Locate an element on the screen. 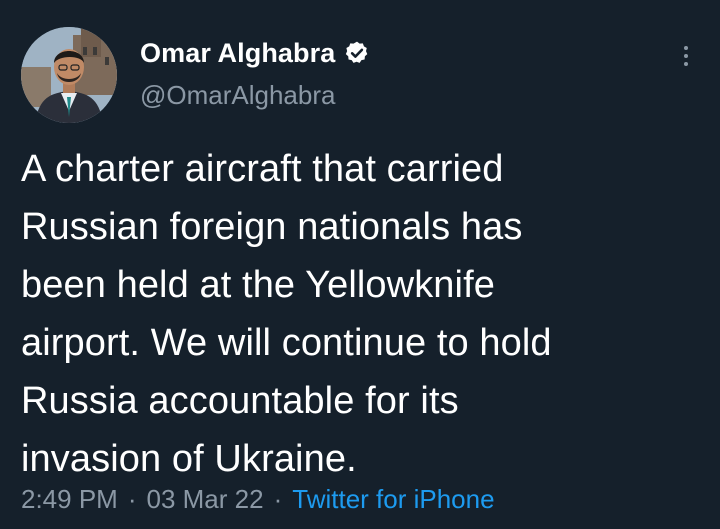 This screenshot has height=529, width=720. display-name: Omar Alghabra is located at coordinates (237, 53).